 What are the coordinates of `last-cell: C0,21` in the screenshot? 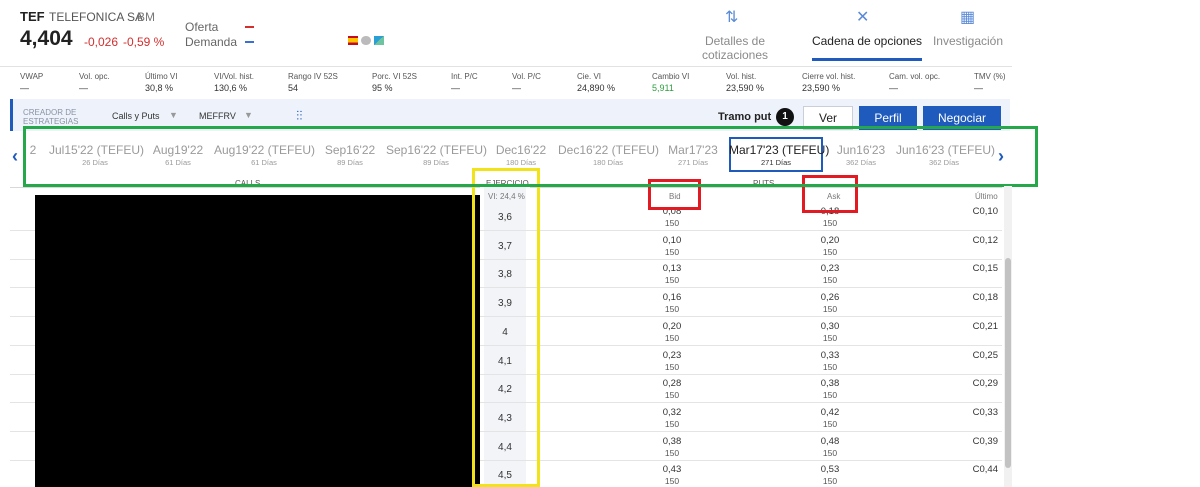 It's located at (985, 326).